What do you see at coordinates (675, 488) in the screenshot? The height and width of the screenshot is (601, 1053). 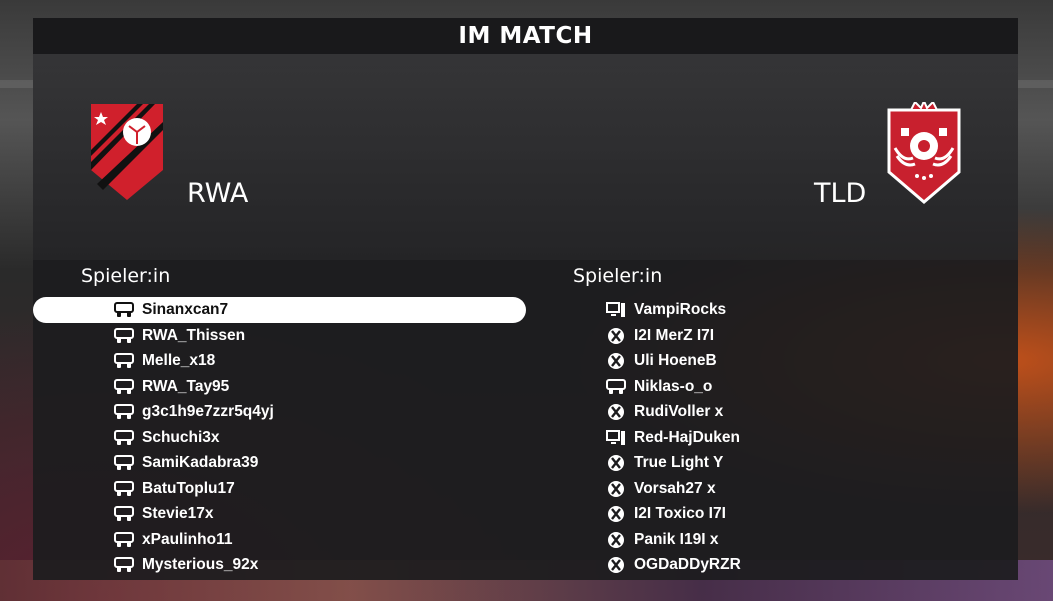 I see `player-name: Vorsah27 x` at bounding box center [675, 488].